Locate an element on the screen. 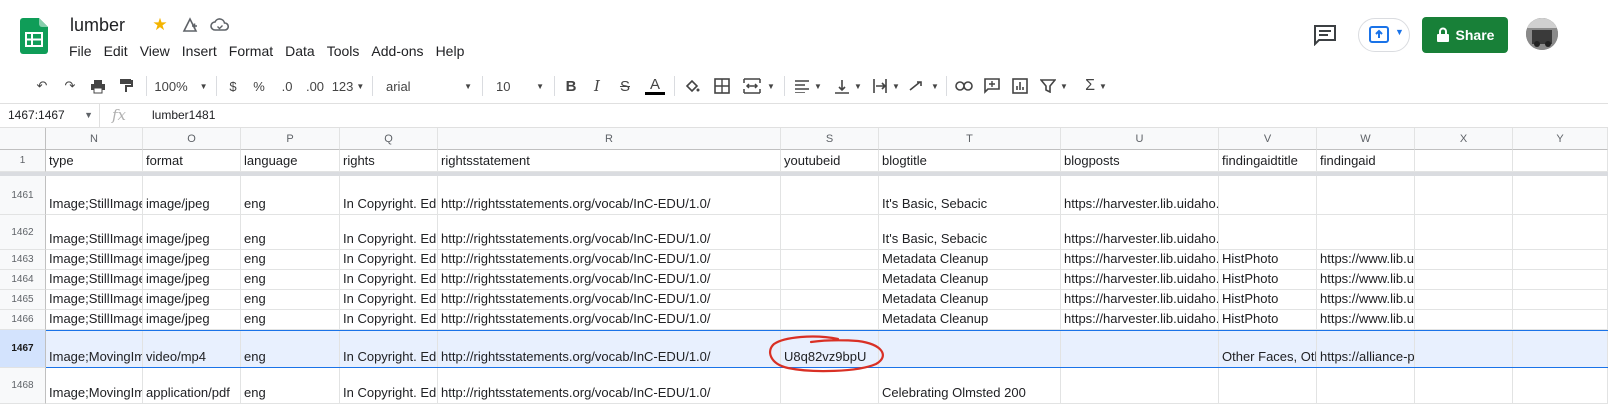 This screenshot has width=1608, height=415. currency-button: $ is located at coordinates (233, 86).